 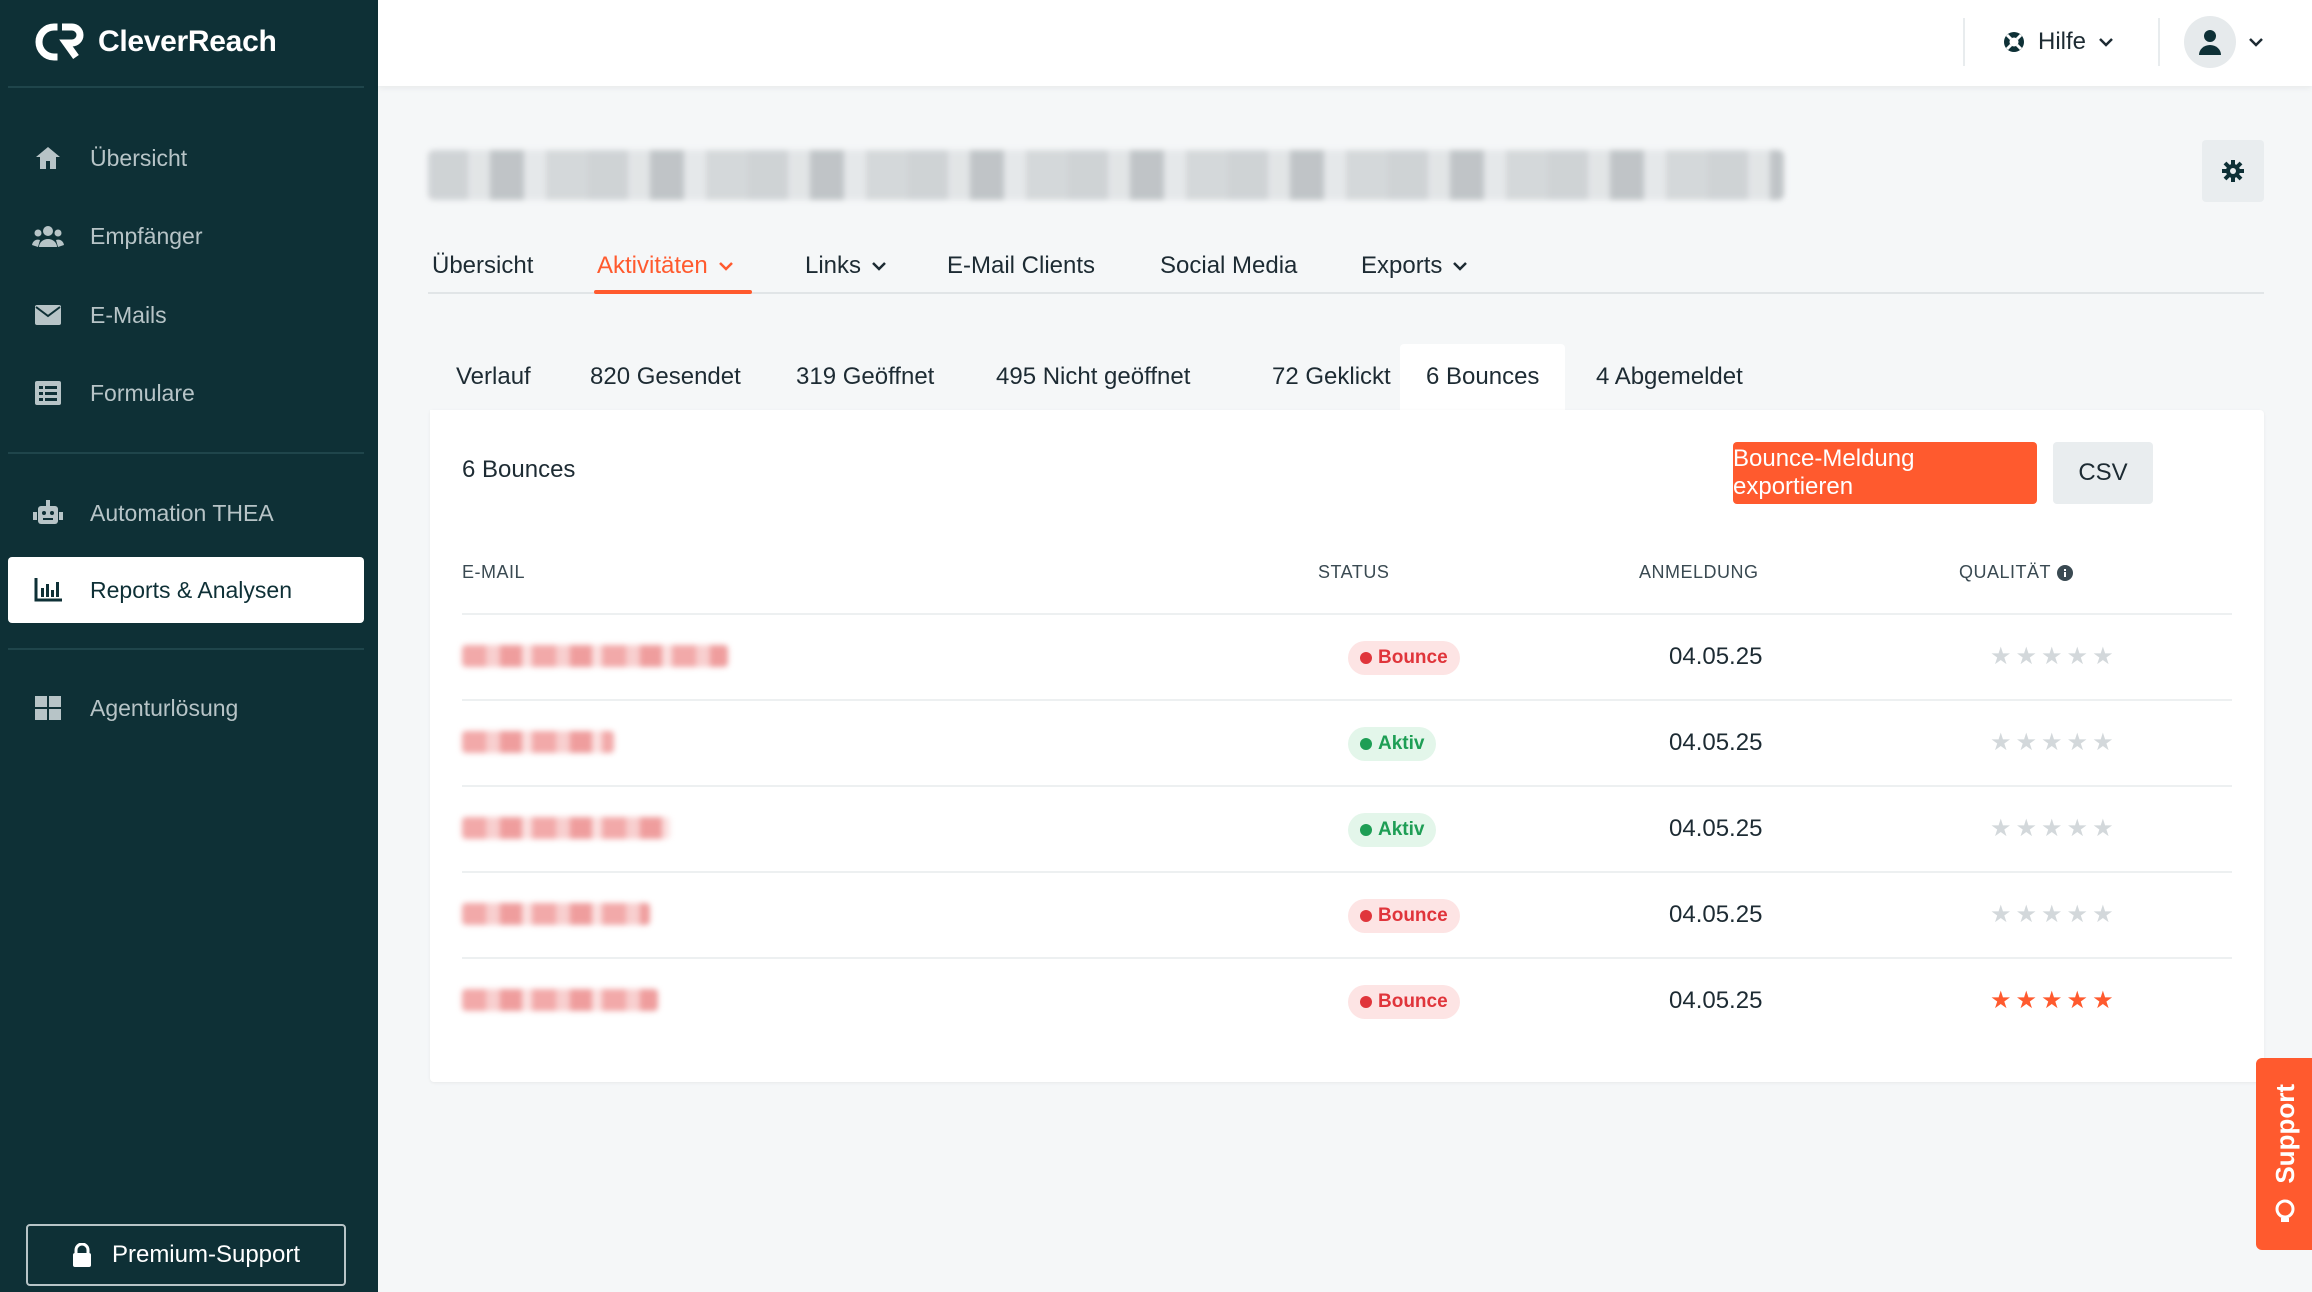 I want to click on header-label: QUALITÄT, so click(x=2005, y=572).